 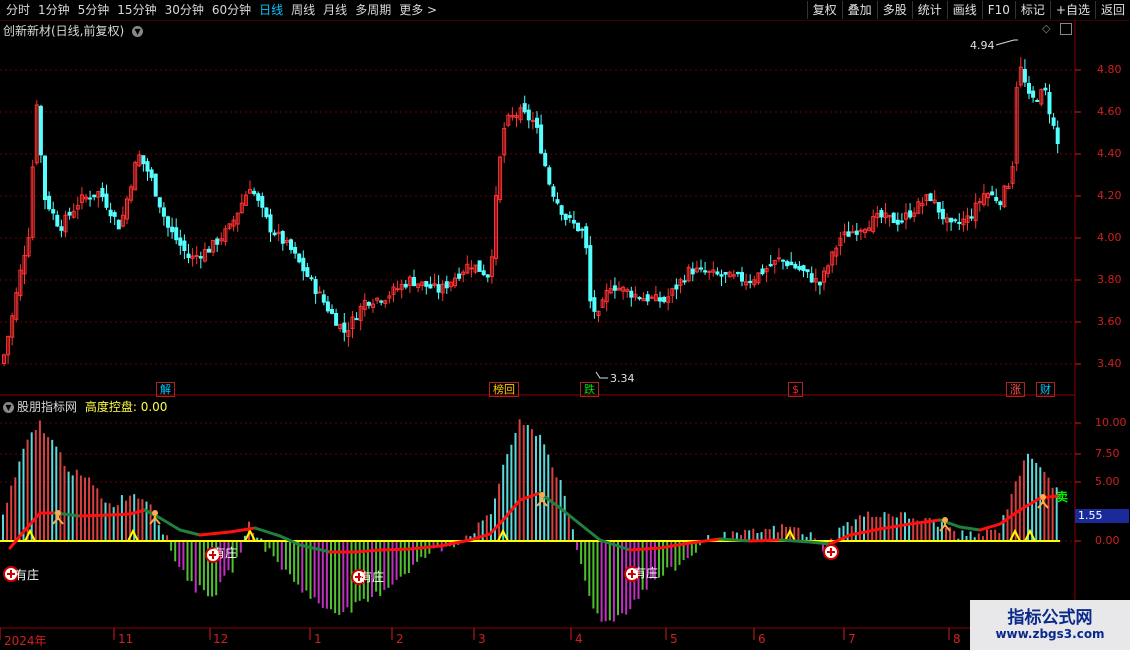 What do you see at coordinates (674, 639) in the screenshot?
I see `date-axis-label: 5` at bounding box center [674, 639].